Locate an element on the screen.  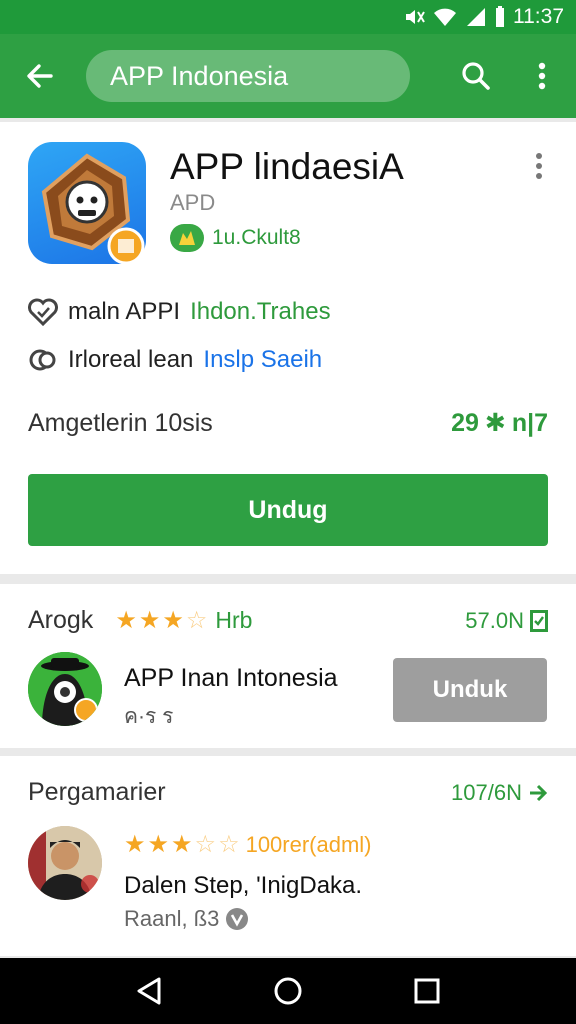
back-button is located at coordinates (40, 76).